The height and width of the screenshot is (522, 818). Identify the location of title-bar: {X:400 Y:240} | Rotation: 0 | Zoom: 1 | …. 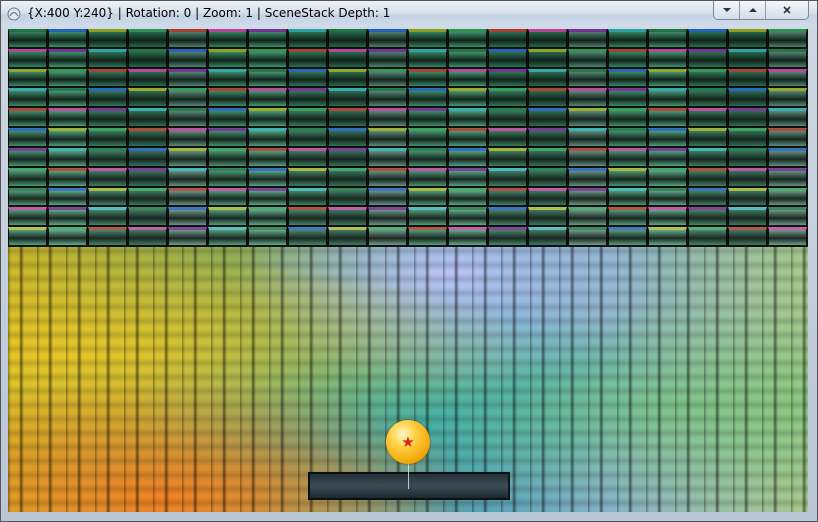
(409, 14).